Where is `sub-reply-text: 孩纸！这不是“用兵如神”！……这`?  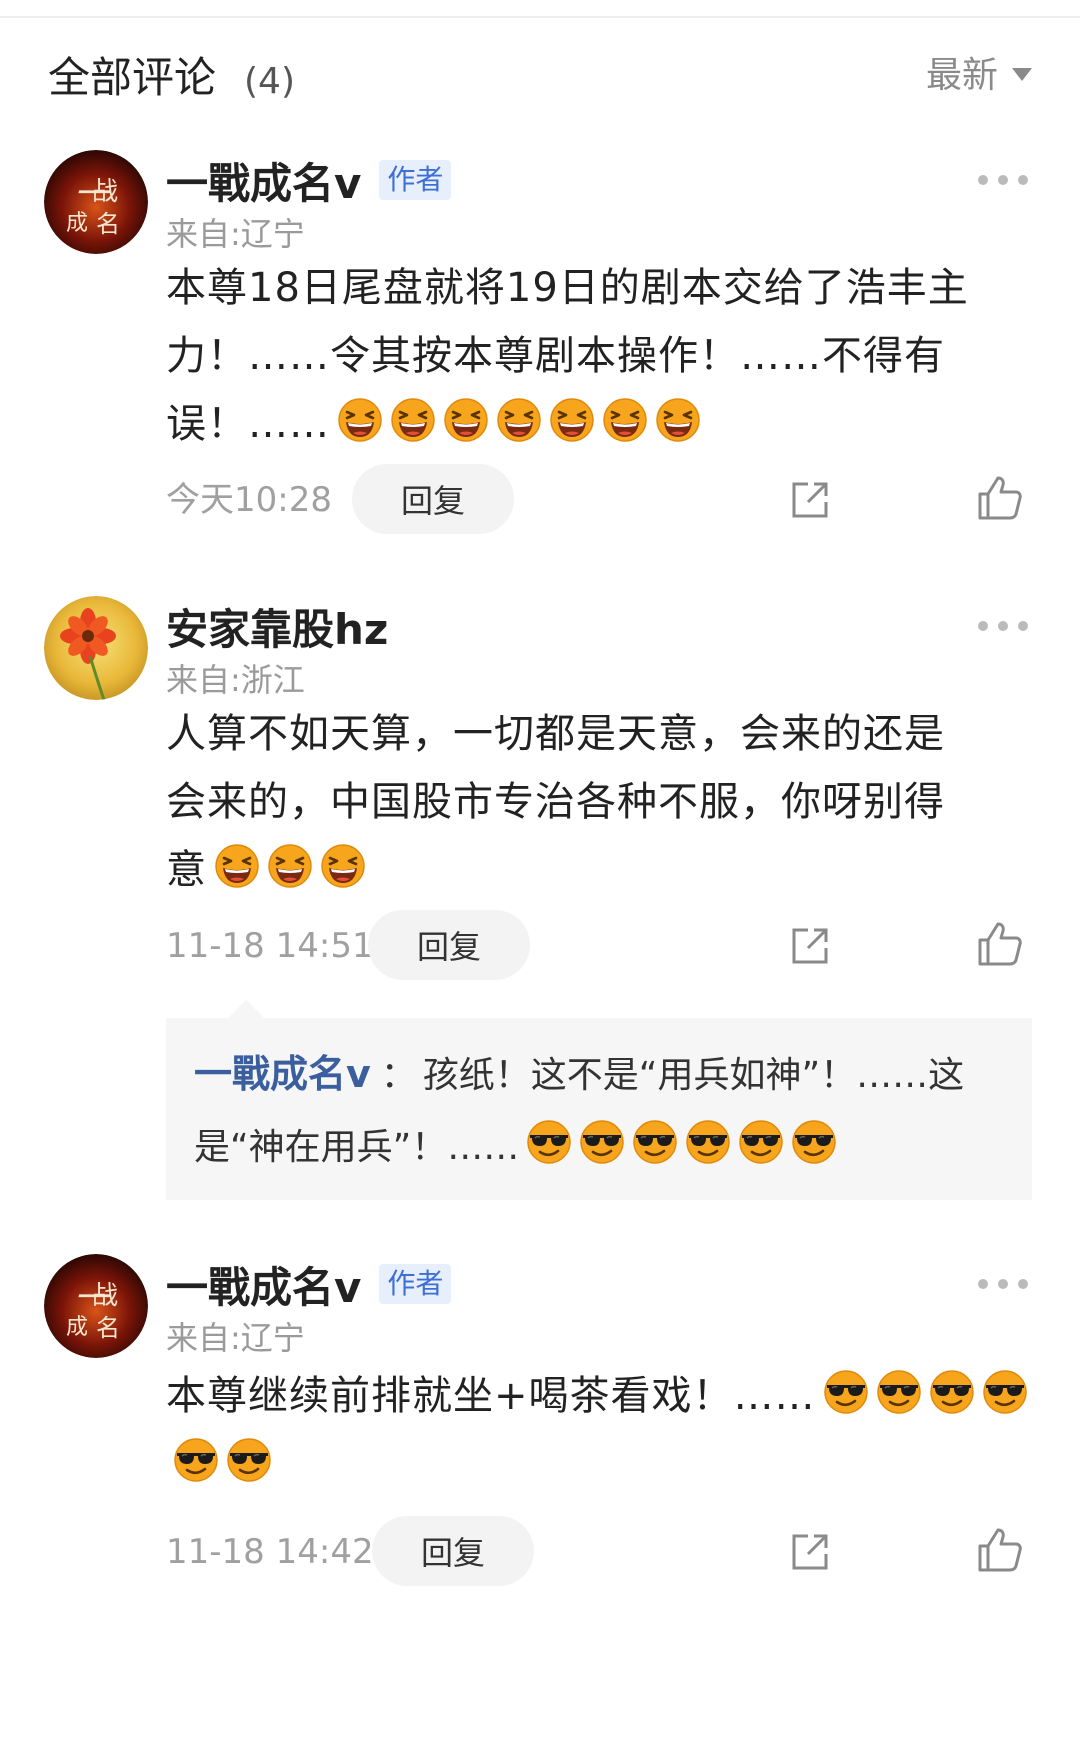
sub-reply-text: 孩纸！这不是“用兵如神”！……这 is located at coordinates (693, 1075).